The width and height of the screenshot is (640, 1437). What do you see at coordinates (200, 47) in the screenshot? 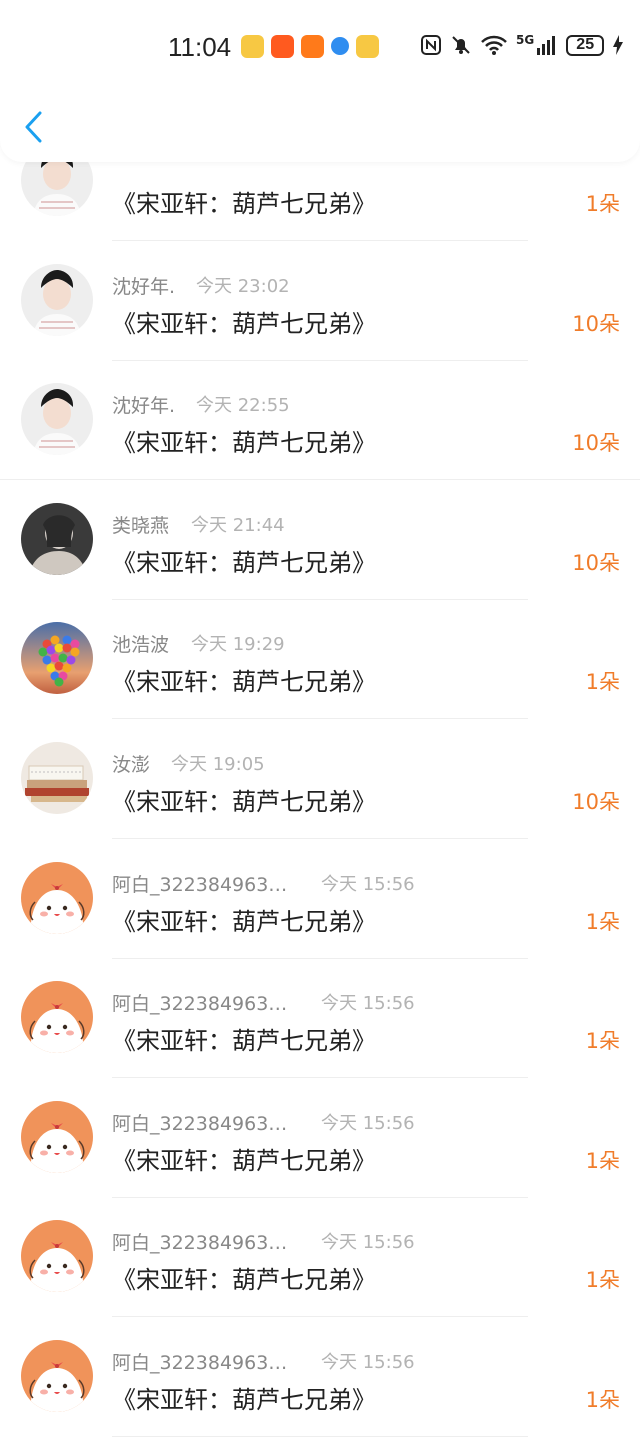
I see `status-time: 11:04` at bounding box center [200, 47].